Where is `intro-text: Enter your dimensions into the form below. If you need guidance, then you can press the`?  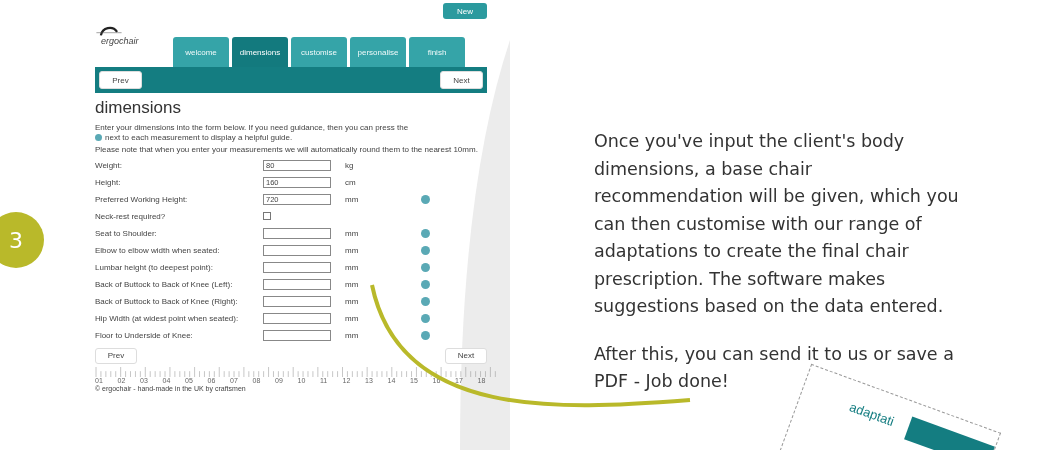 intro-text: Enter your dimensions into the form below. If you need guidance, then you can press the is located at coordinates (252, 128).